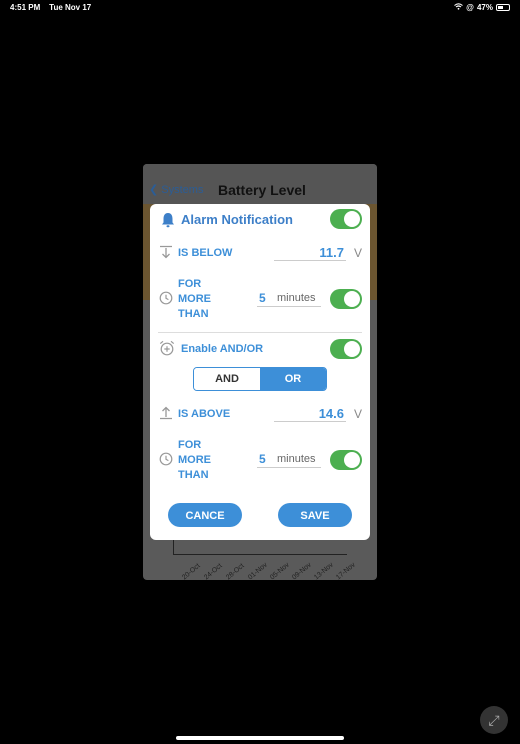 The width and height of the screenshot is (520, 744). Describe the element at coordinates (260, 738) in the screenshot. I see `home-indicator` at that location.